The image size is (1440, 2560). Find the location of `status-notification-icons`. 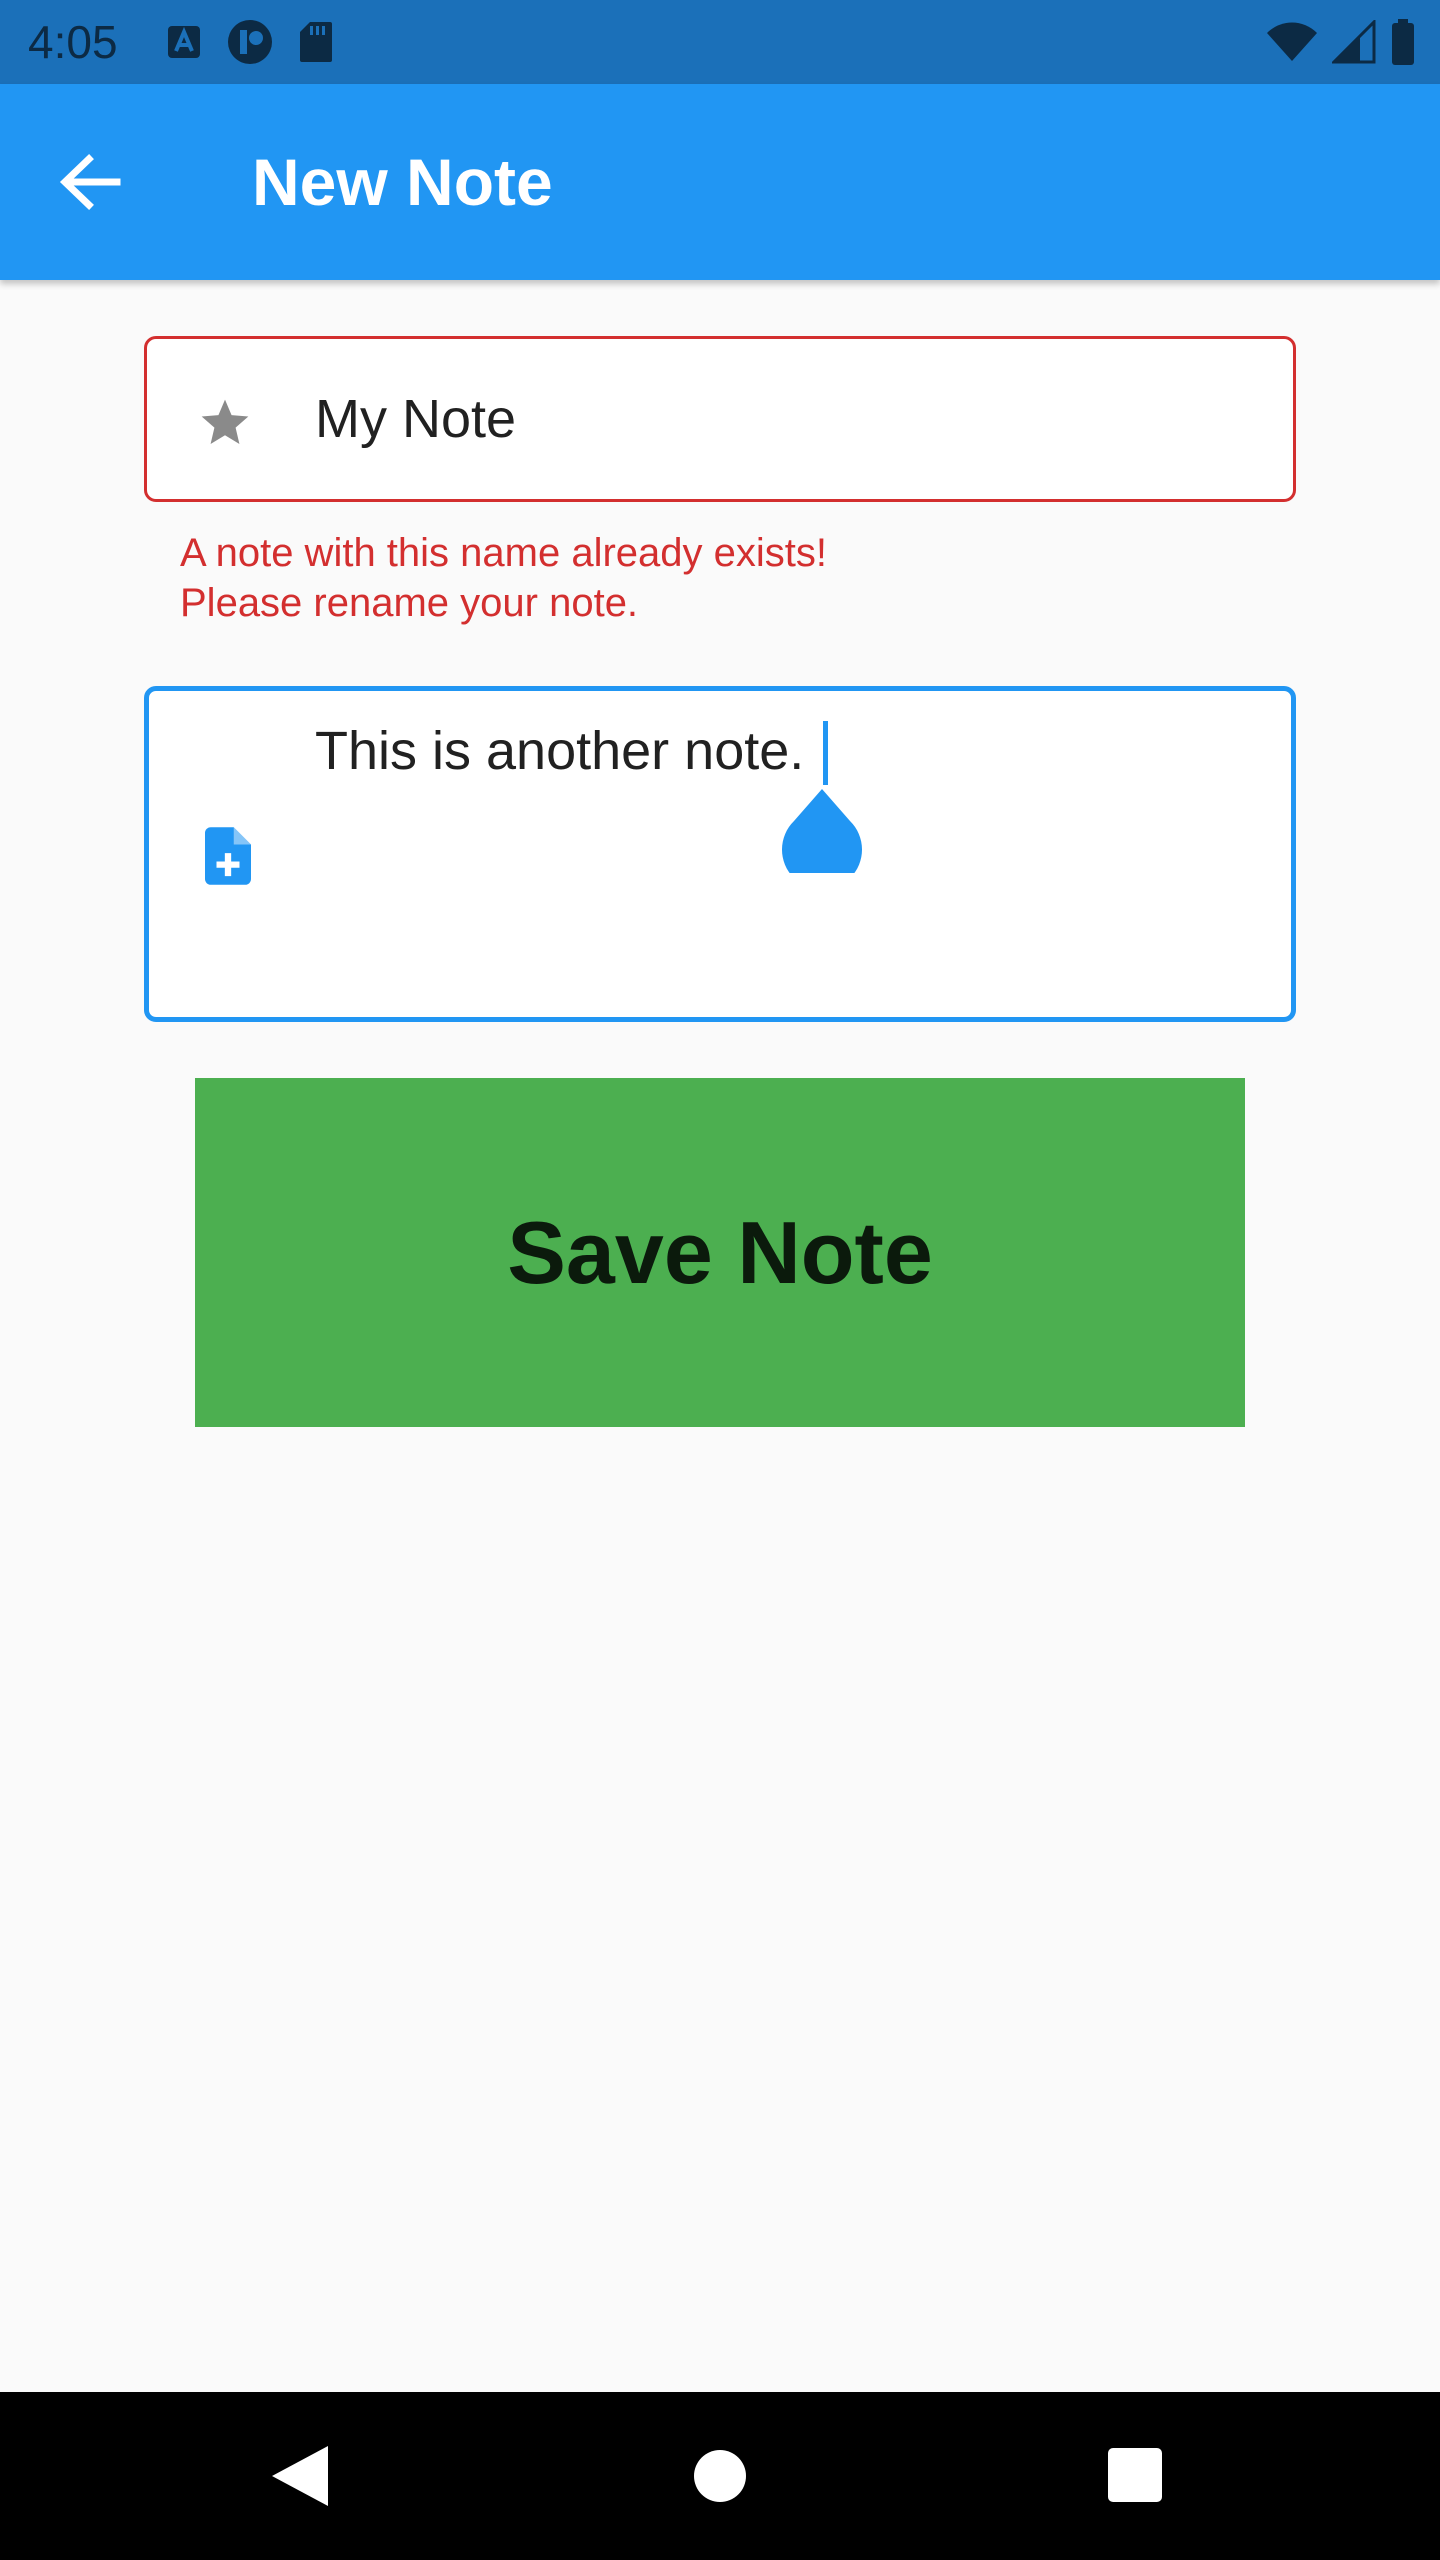

status-notification-icons is located at coordinates (250, 42).